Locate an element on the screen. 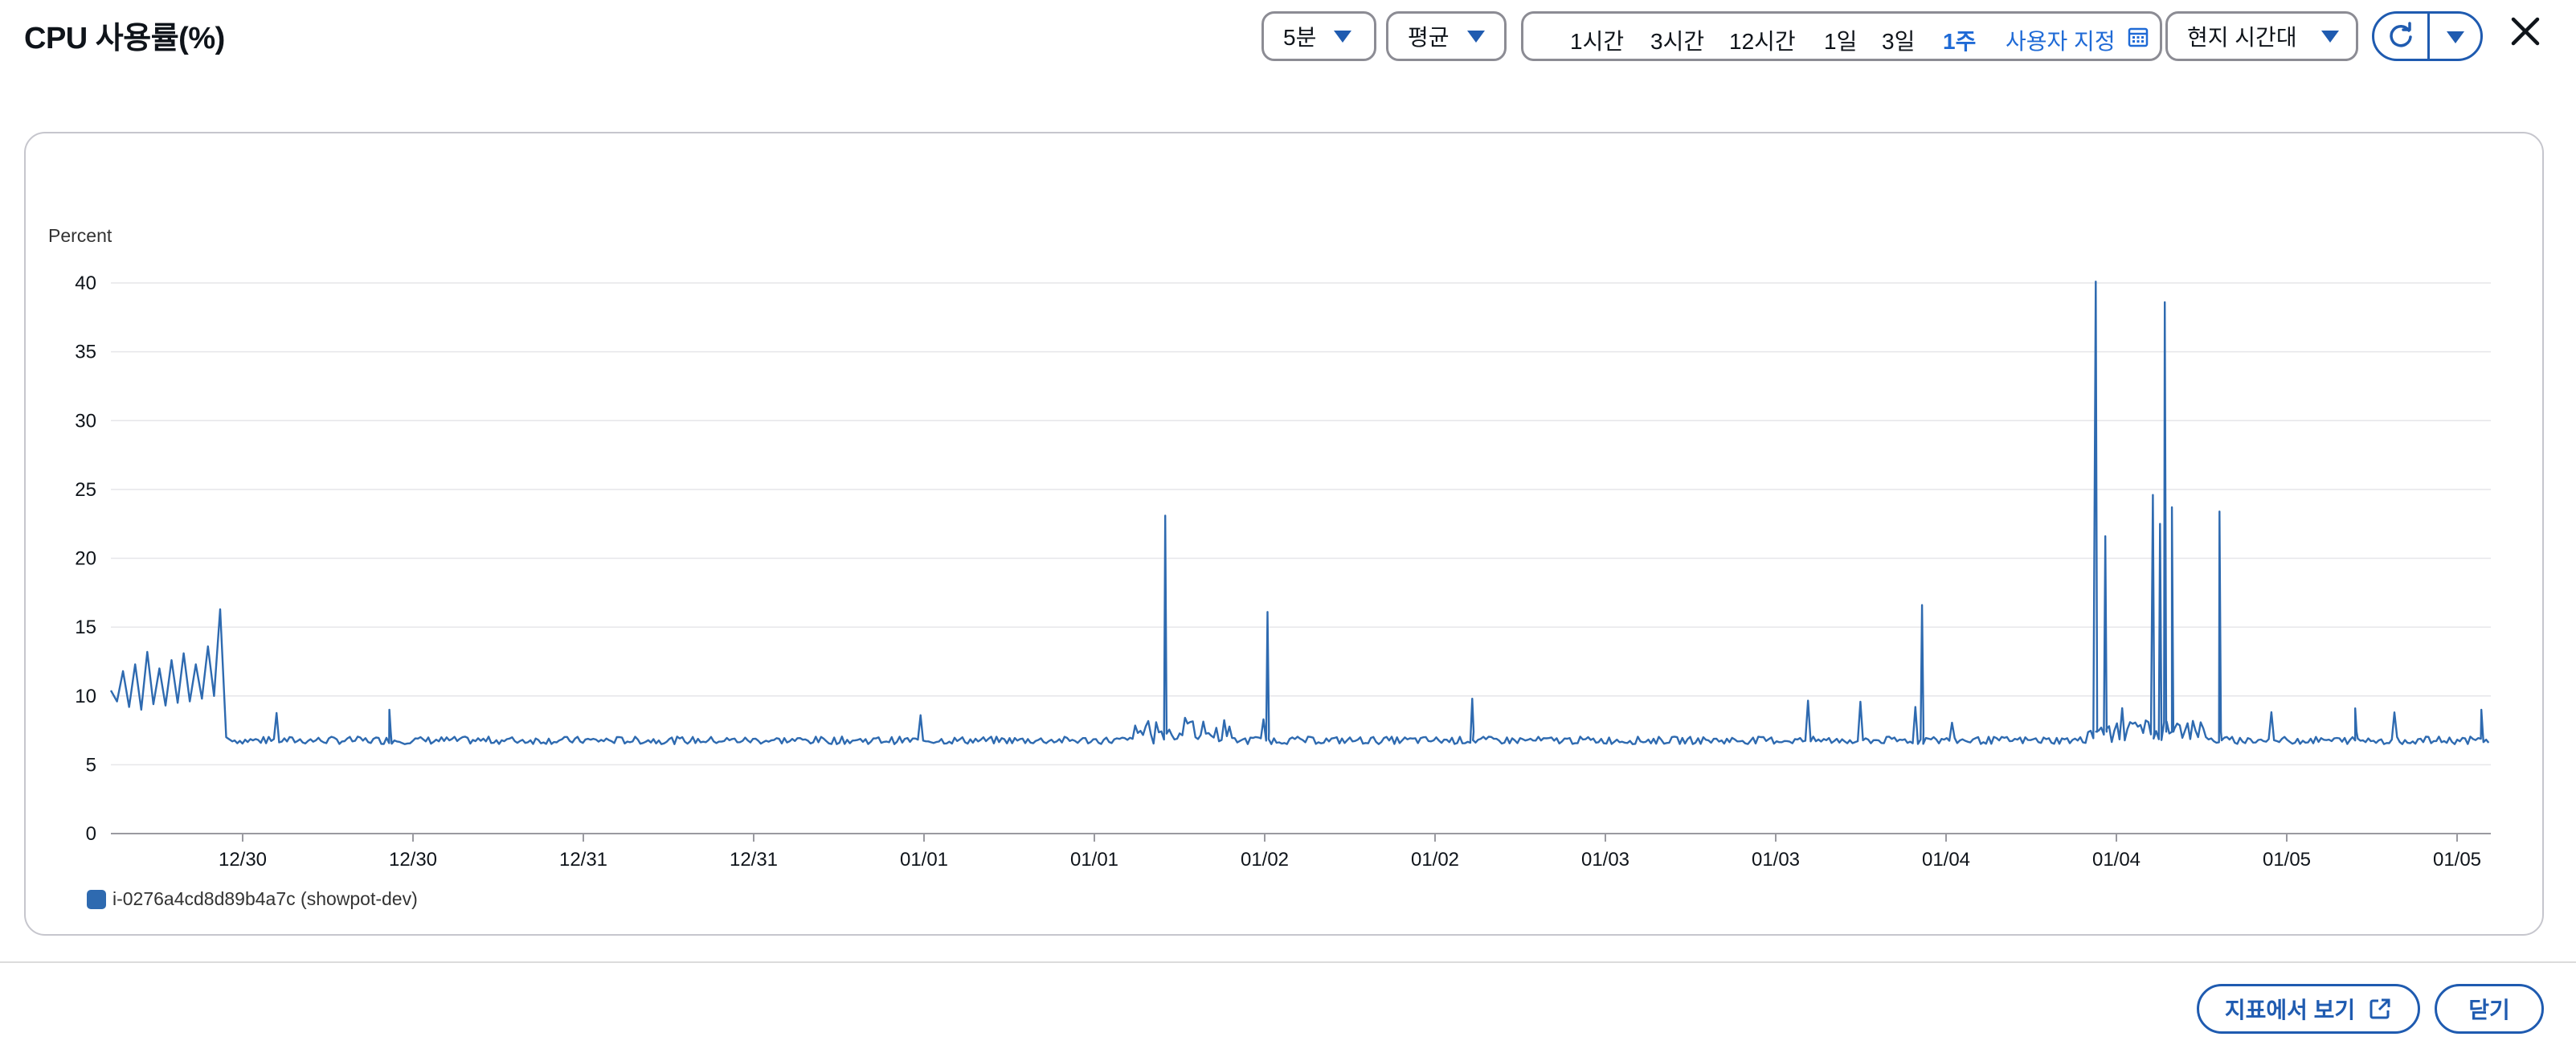  y-tick-label: 35 is located at coordinates (85, 352).